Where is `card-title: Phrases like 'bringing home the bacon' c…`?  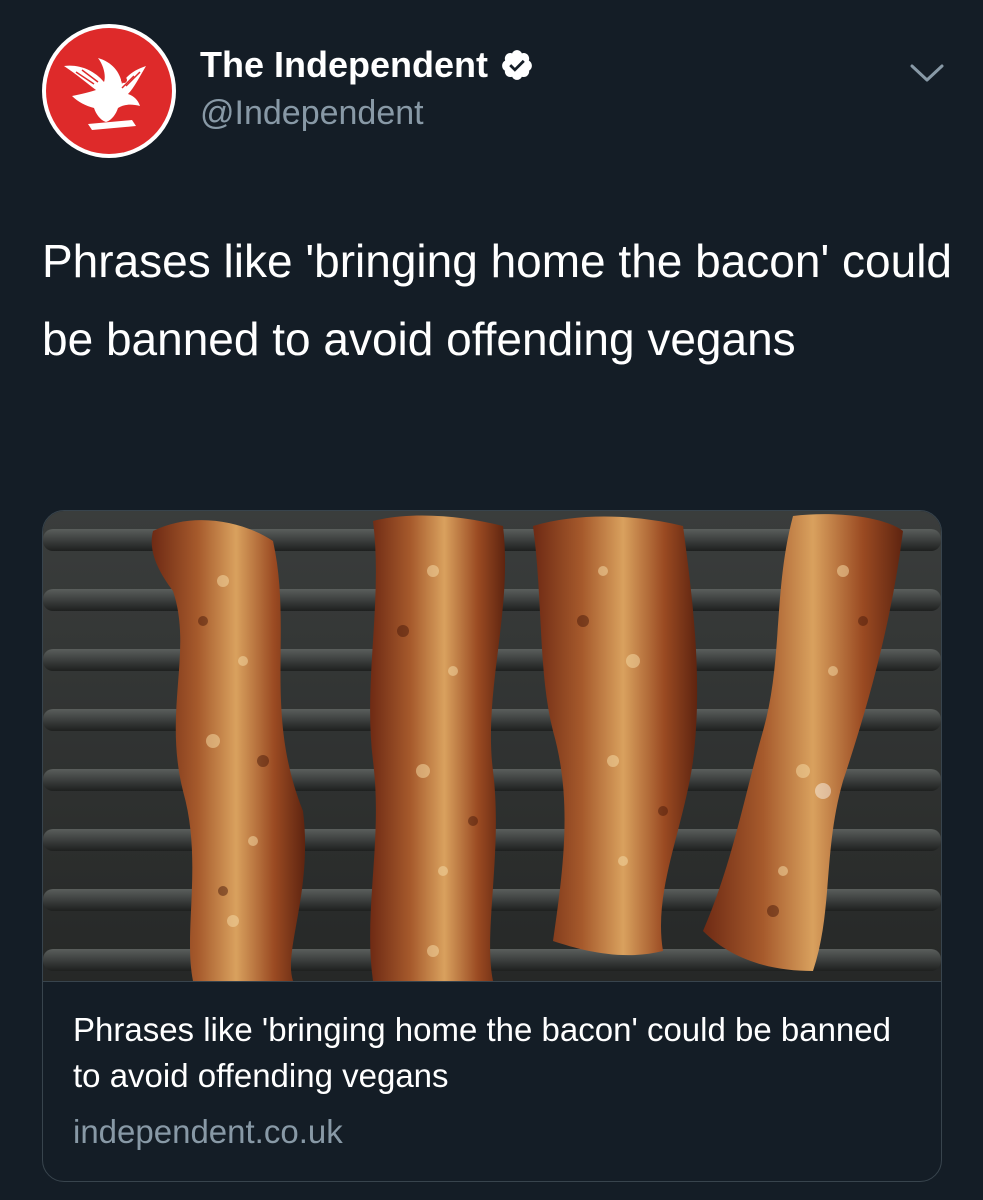 card-title: Phrases like 'bringing home the bacon' c… is located at coordinates (482, 1052).